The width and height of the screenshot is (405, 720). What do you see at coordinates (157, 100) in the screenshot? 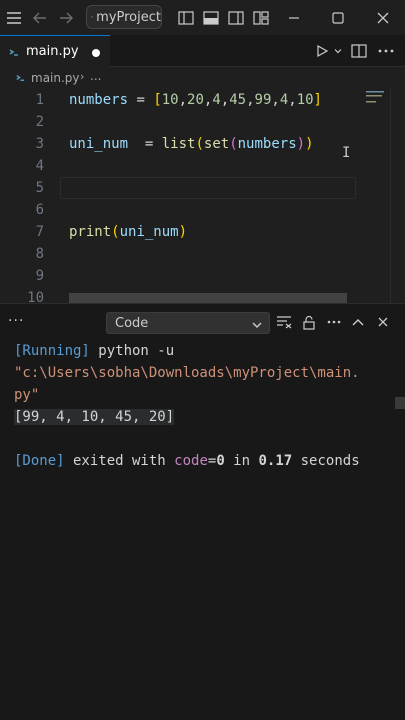
I see `code-token: [` at bounding box center [157, 100].